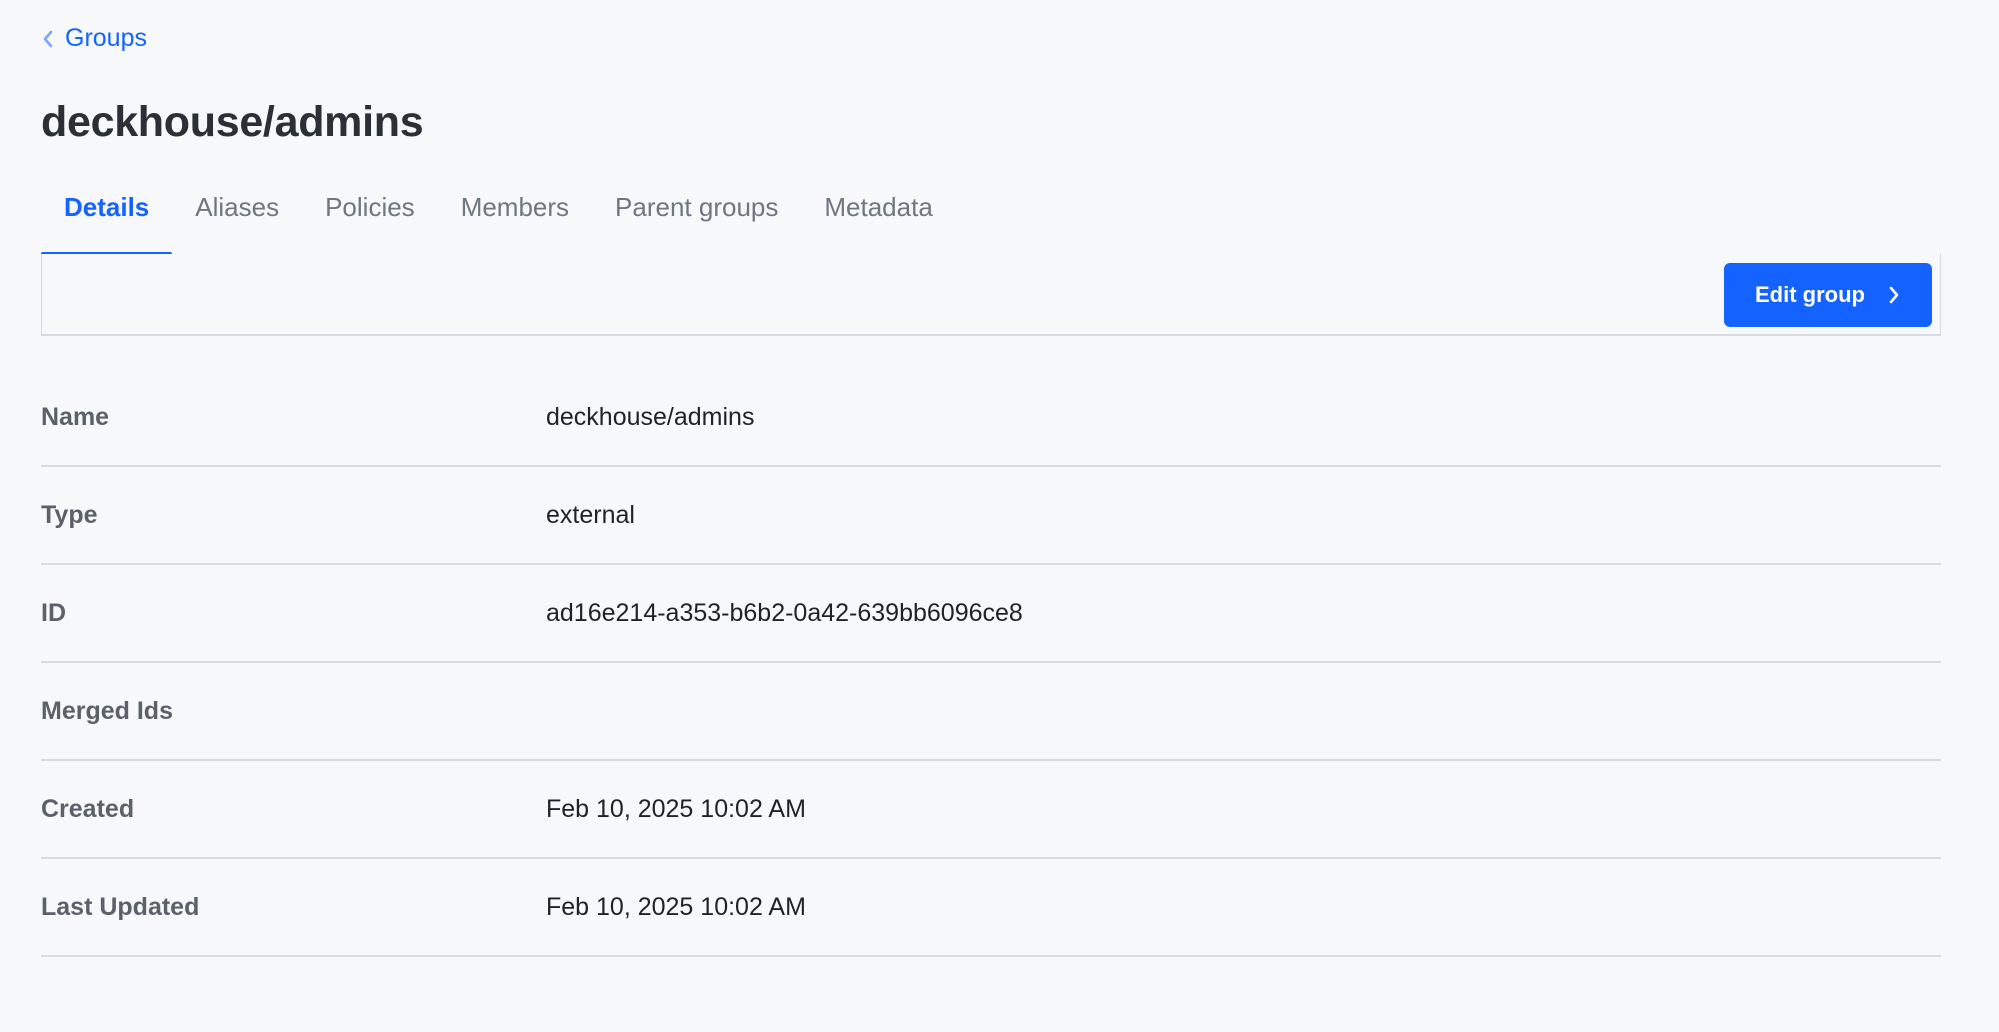 Image resolution: width=1999 pixels, height=1032 pixels. What do you see at coordinates (515, 219) in the screenshot?
I see `tab-members: Members` at bounding box center [515, 219].